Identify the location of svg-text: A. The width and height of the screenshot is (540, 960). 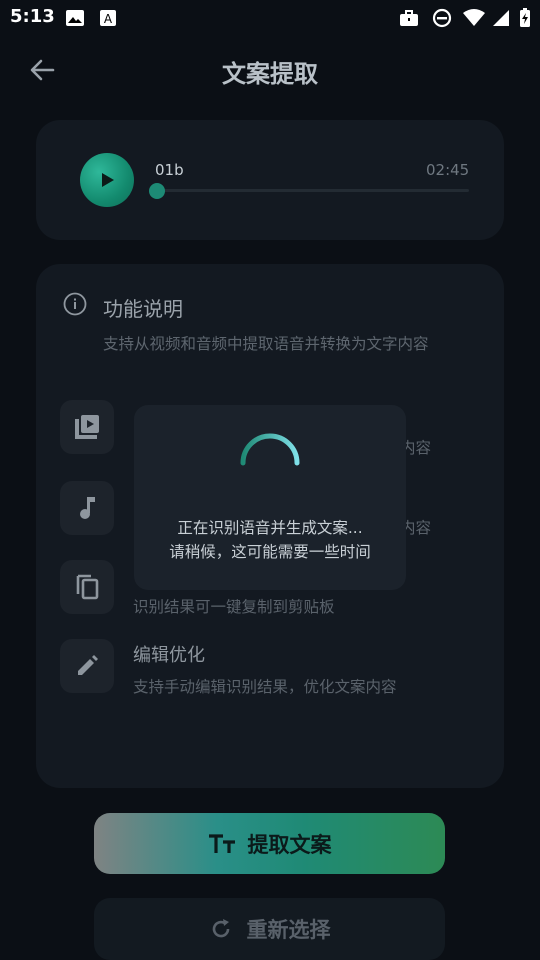
(108, 19).